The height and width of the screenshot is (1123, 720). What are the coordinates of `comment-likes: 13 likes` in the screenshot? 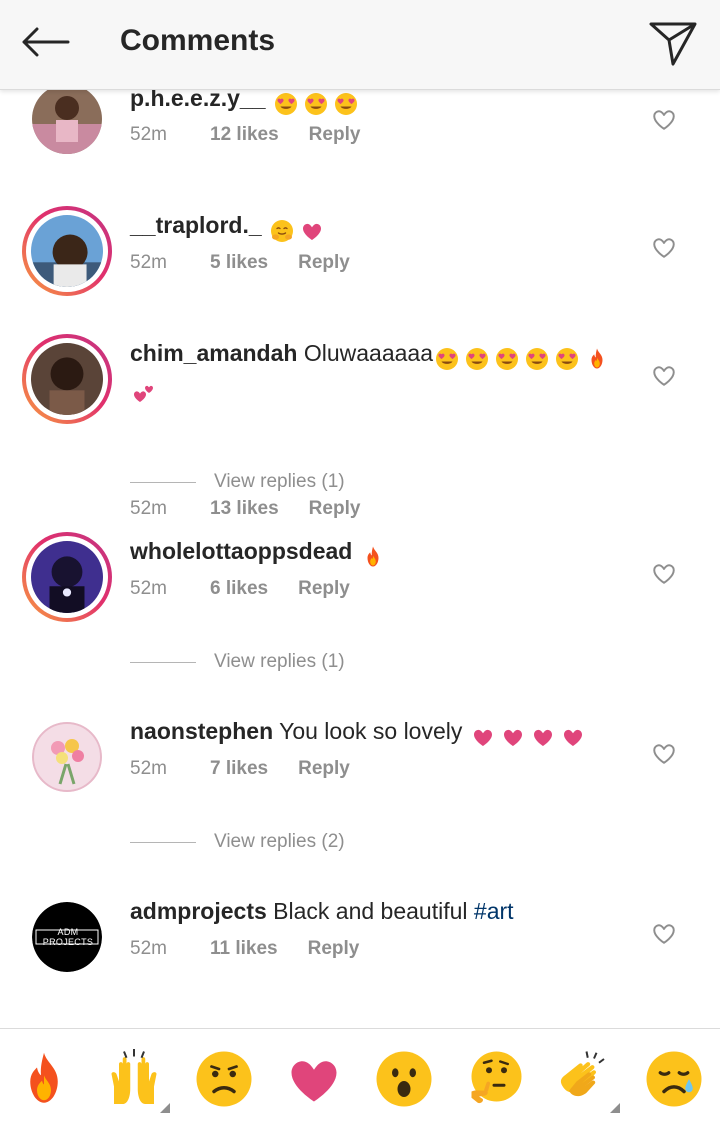 It's located at (244, 509).